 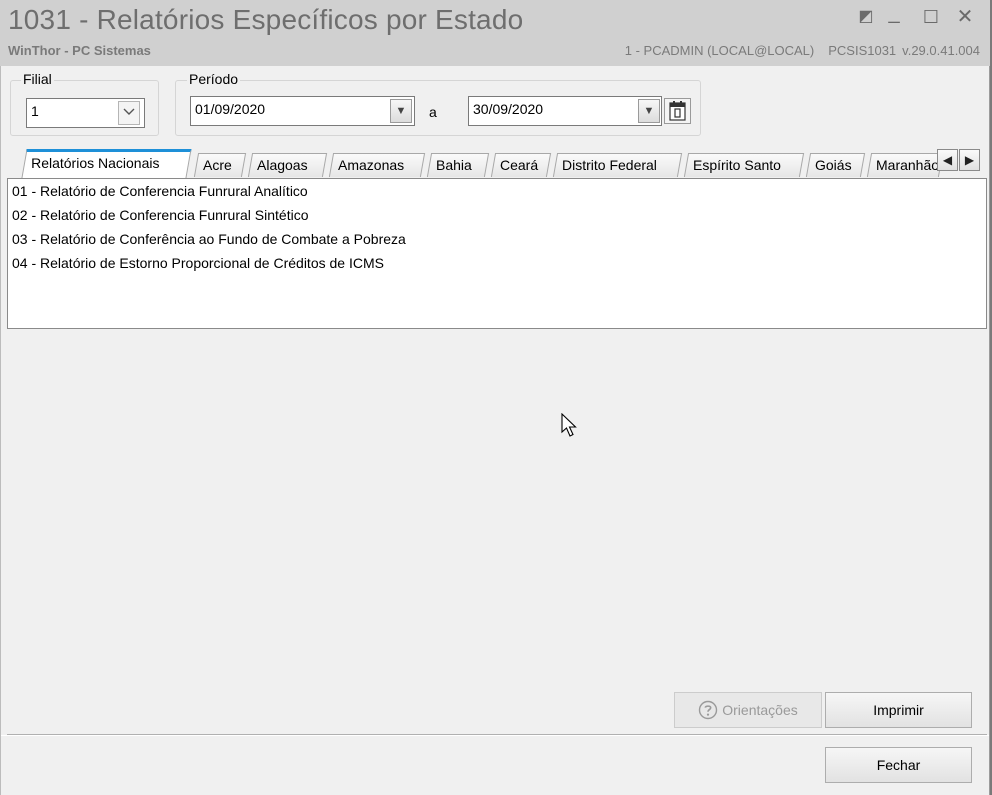 What do you see at coordinates (302, 111) in the screenshot?
I see `date-from-field: 01/09/2020` at bounding box center [302, 111].